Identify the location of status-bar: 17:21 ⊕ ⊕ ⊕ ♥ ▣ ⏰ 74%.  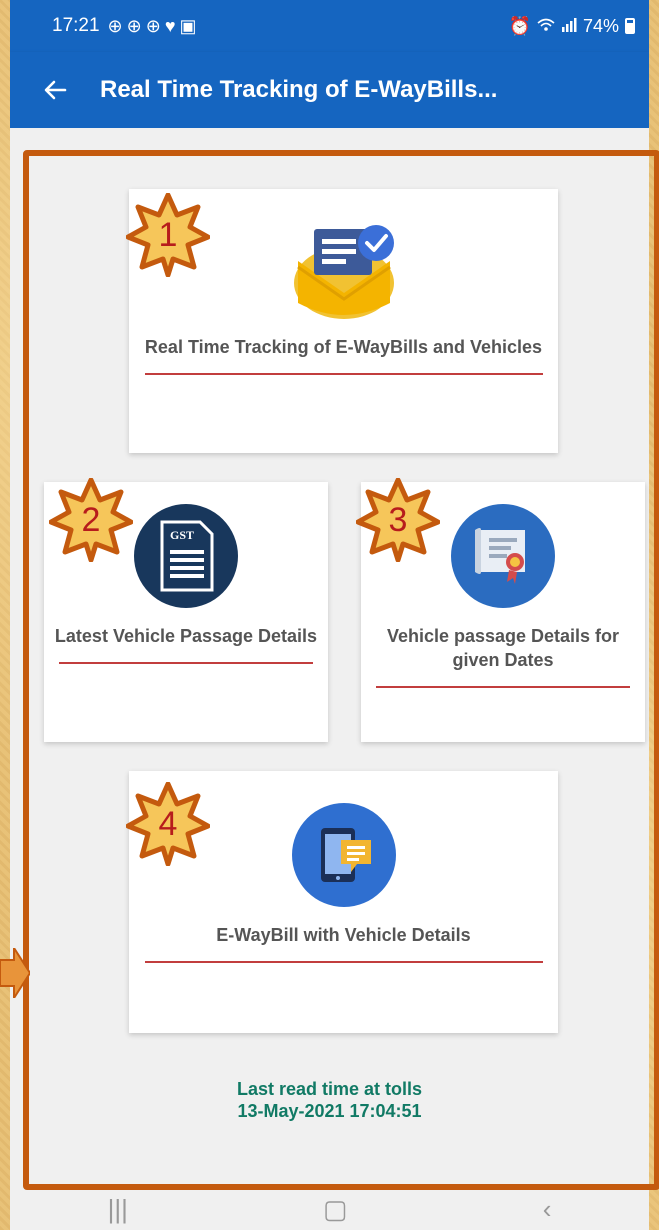
(329, 26).